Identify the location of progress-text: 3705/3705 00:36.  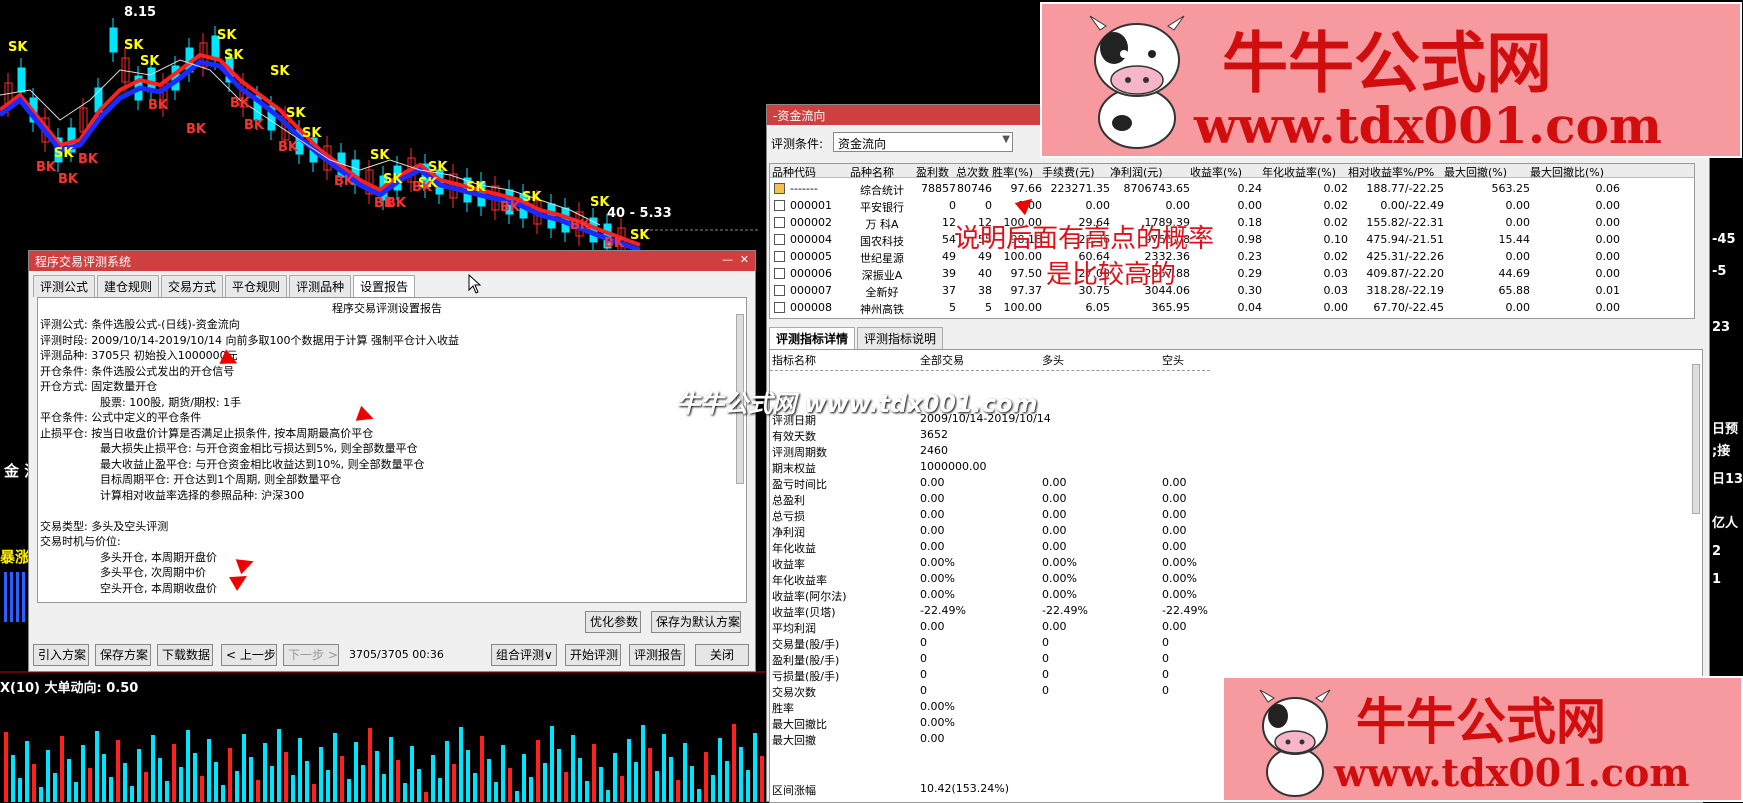
(396, 654).